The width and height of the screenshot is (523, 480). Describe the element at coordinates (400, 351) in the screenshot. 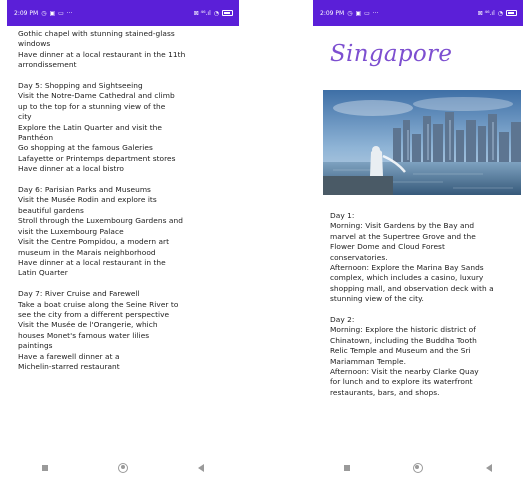

I see `text-line: Relic Temple and Museum and the Sri` at that location.